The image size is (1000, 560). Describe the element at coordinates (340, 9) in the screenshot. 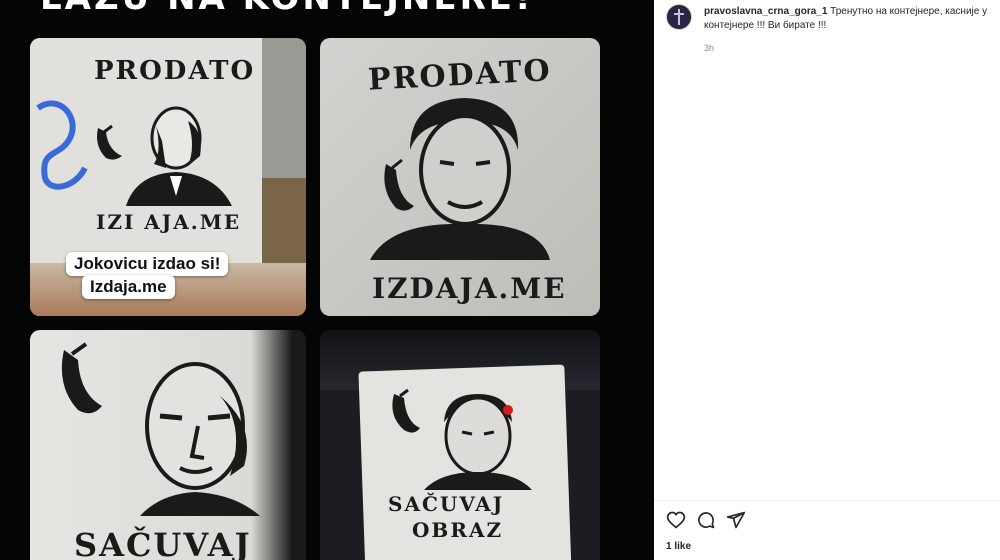

I see `image-banner-text: LAŽU NA KONTEJNERE!` at that location.